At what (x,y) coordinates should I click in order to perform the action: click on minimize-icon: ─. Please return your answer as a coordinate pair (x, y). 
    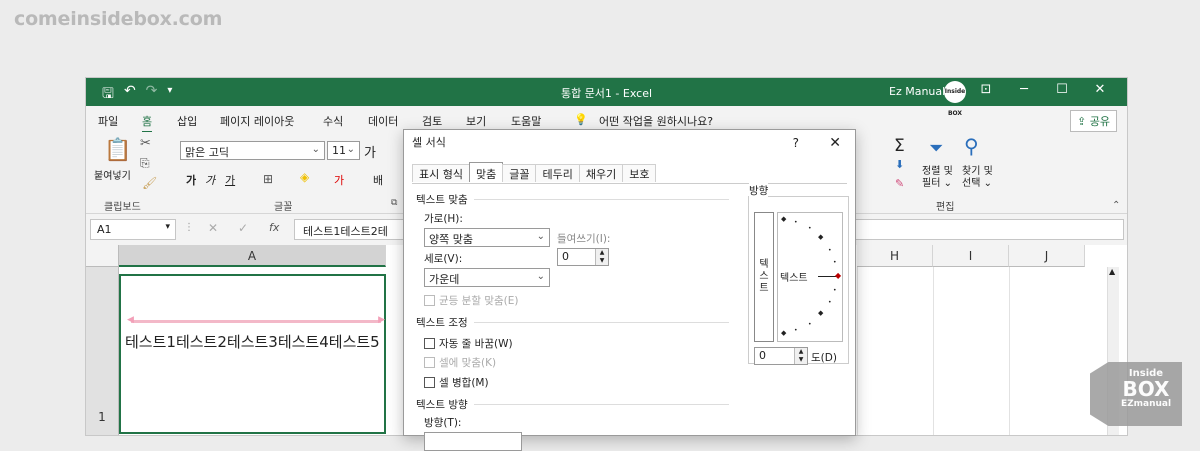
    Looking at the image, I should click on (1024, 89).